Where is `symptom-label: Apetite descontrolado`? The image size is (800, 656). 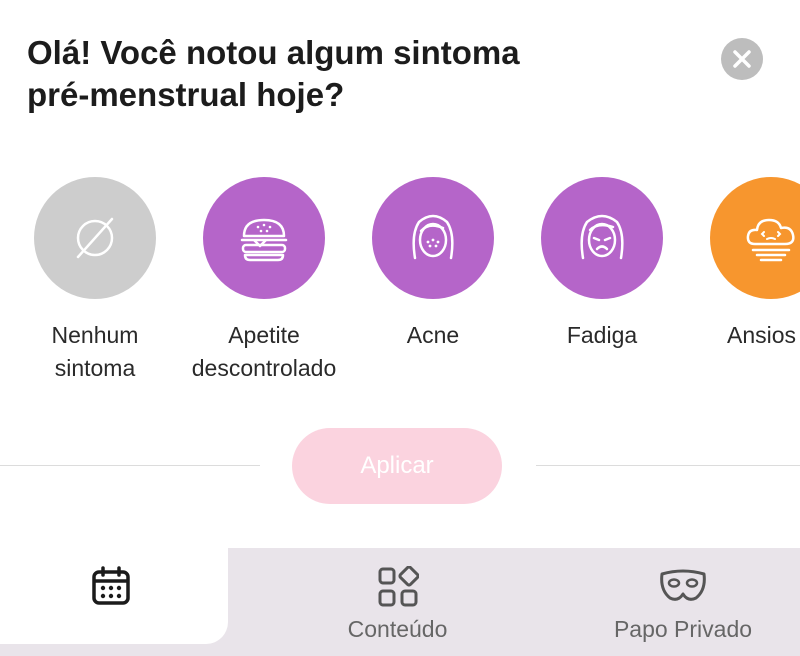 symptom-label: Apetite descontrolado is located at coordinates (264, 351).